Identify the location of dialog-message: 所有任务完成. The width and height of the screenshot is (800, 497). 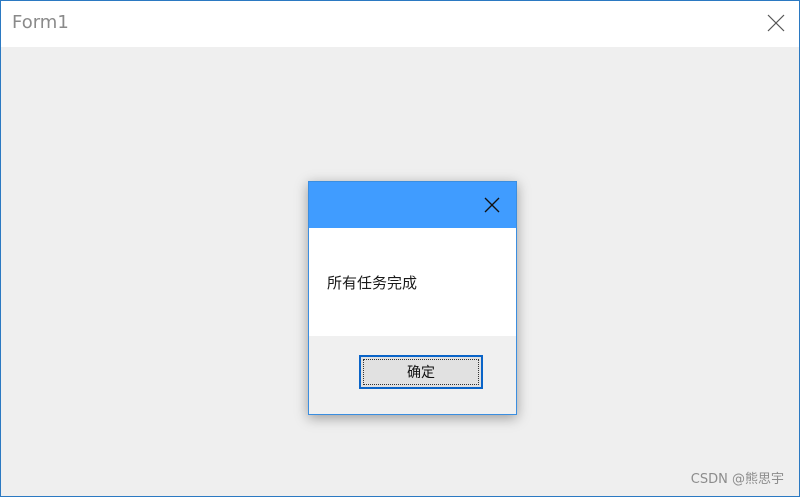
(372, 283).